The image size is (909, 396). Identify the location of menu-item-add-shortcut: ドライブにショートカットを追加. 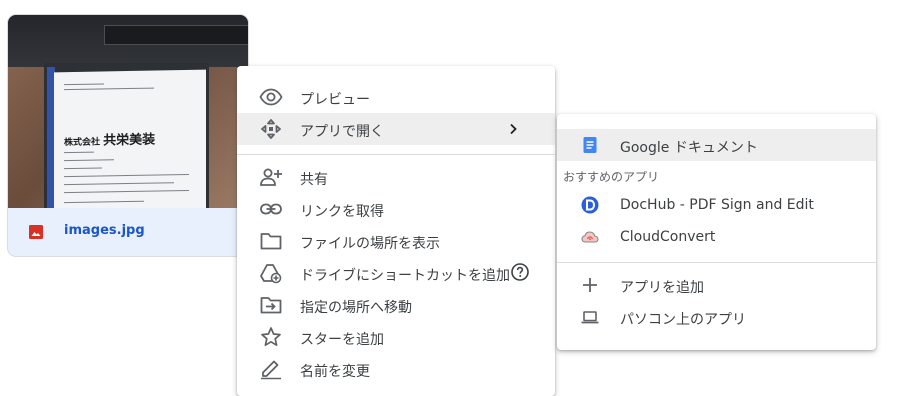
(396, 273).